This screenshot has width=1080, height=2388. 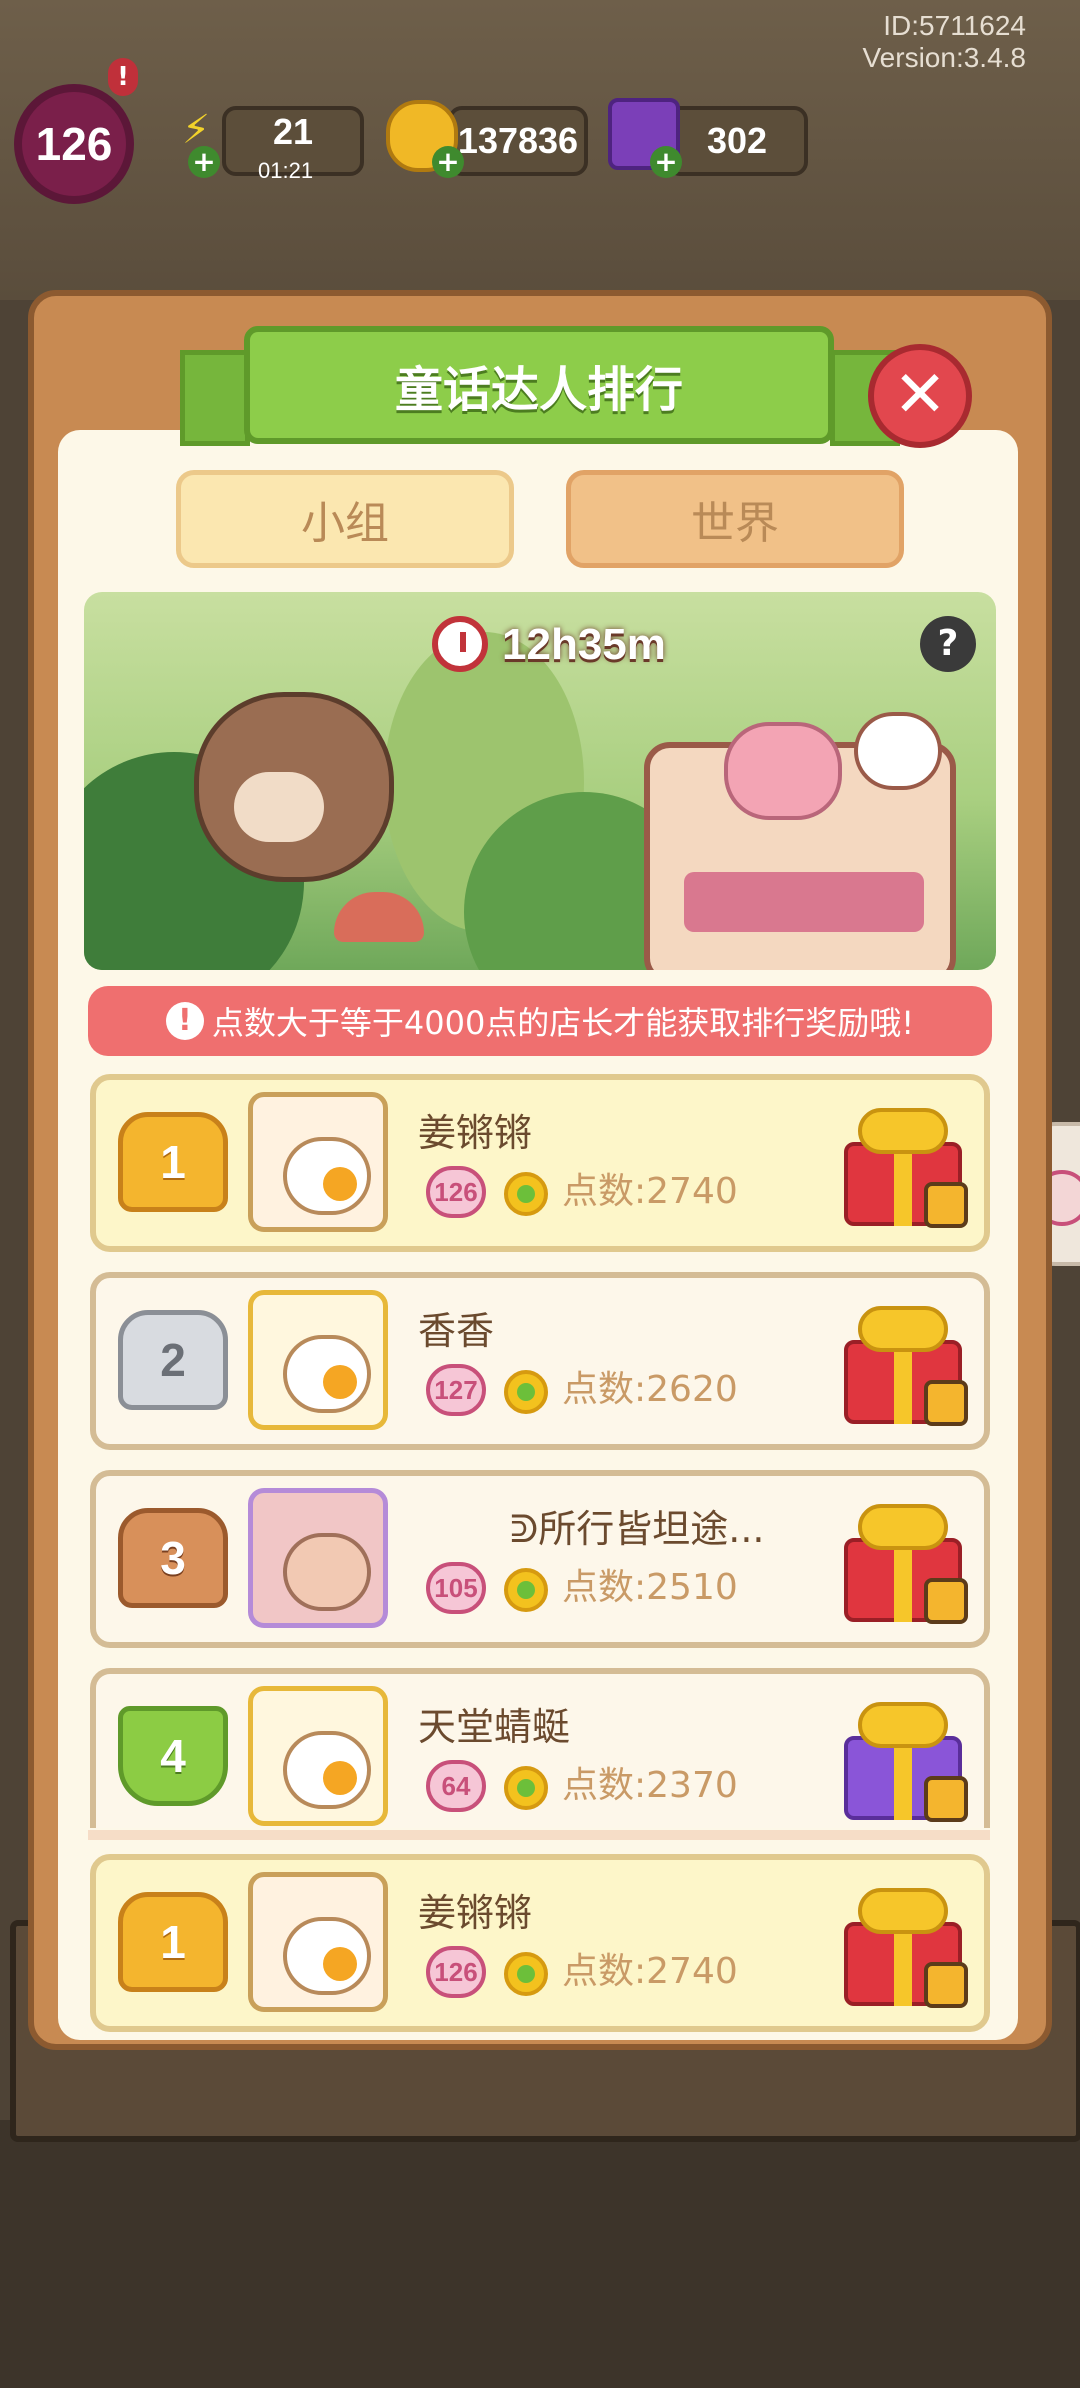 I want to click on leaderboard-row: 2 香香 127 点数:2620, so click(x=540, y=1361).